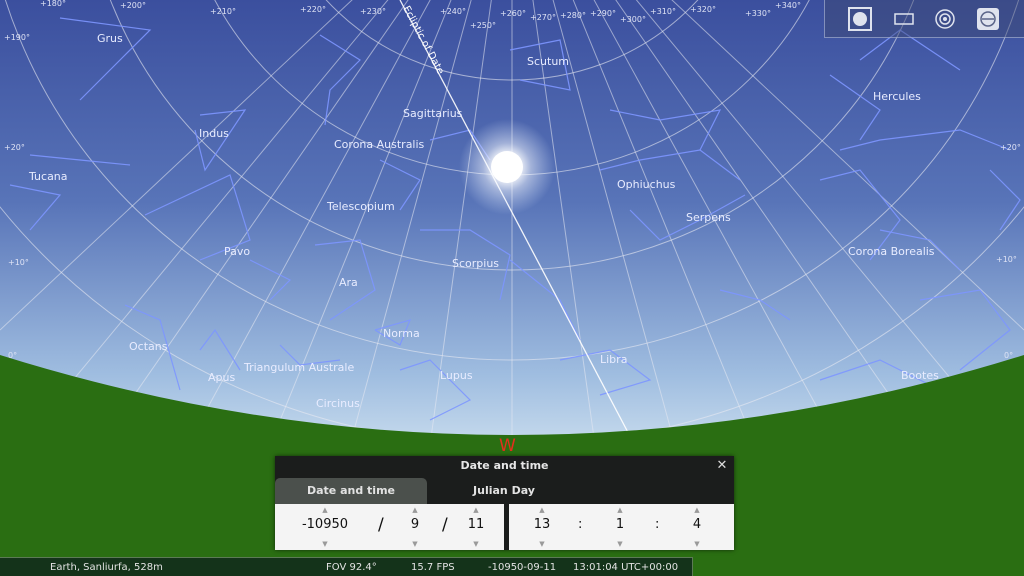 The height and width of the screenshot is (576, 1024). I want to click on sun, so click(507, 167).